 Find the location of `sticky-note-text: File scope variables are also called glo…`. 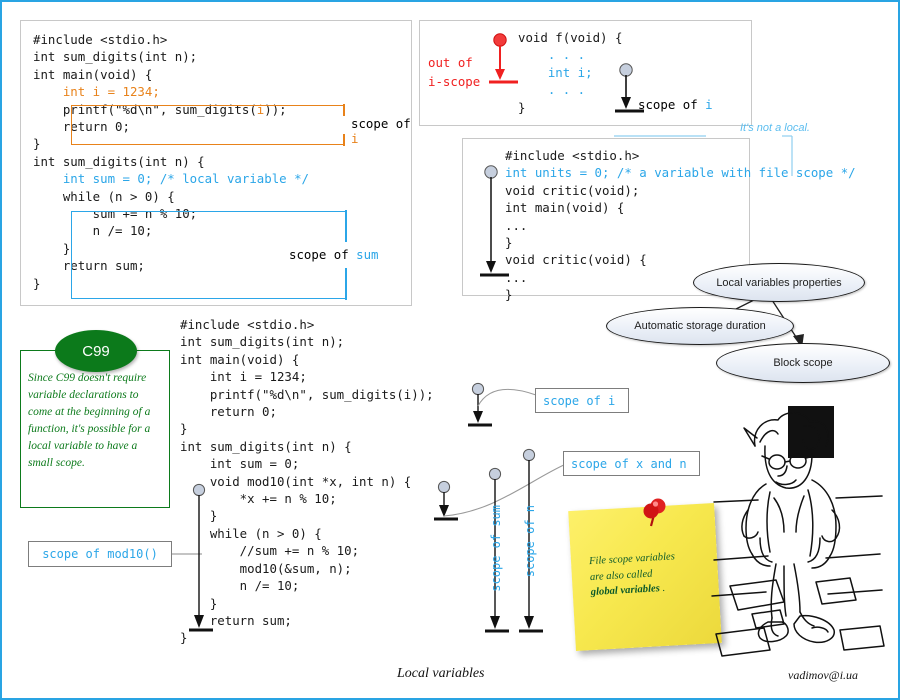

sticky-note-text: File scope variables are also called glo… is located at coordinates (648, 574).